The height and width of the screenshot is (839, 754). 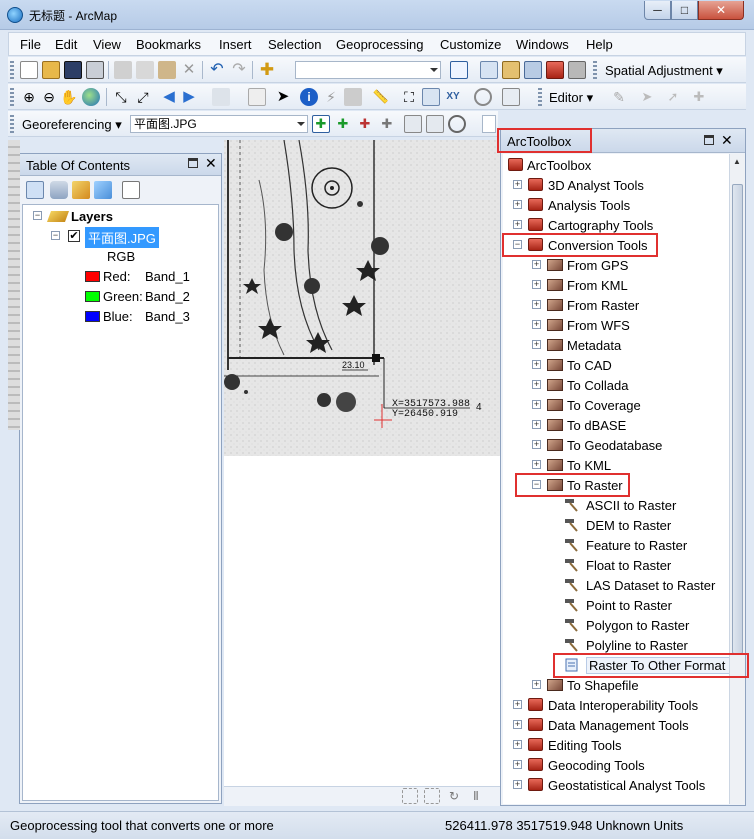 I want to click on search-window-icon, so click(x=533, y=70).